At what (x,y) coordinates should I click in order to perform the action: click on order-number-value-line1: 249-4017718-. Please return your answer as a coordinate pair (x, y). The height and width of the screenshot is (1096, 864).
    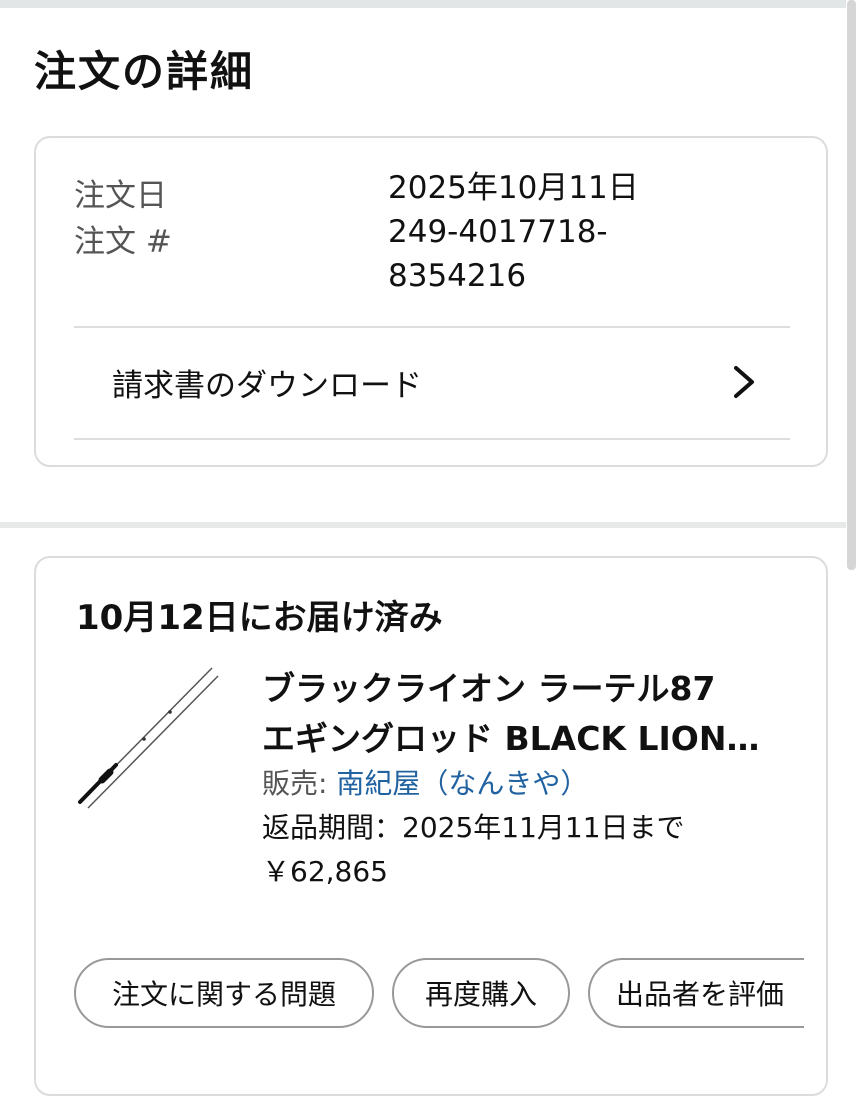
    Looking at the image, I should click on (498, 232).